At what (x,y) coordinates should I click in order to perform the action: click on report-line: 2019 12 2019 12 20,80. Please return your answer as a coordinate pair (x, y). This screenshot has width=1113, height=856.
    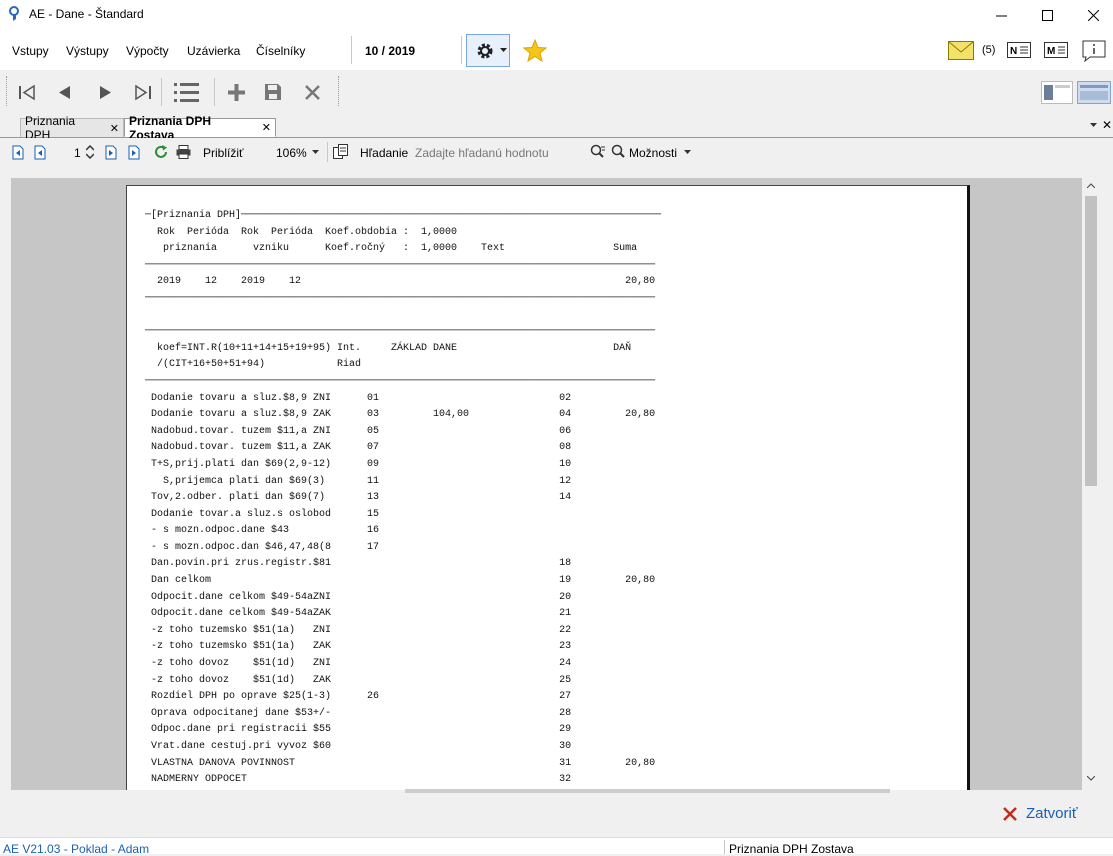
    Looking at the image, I should click on (400, 282).